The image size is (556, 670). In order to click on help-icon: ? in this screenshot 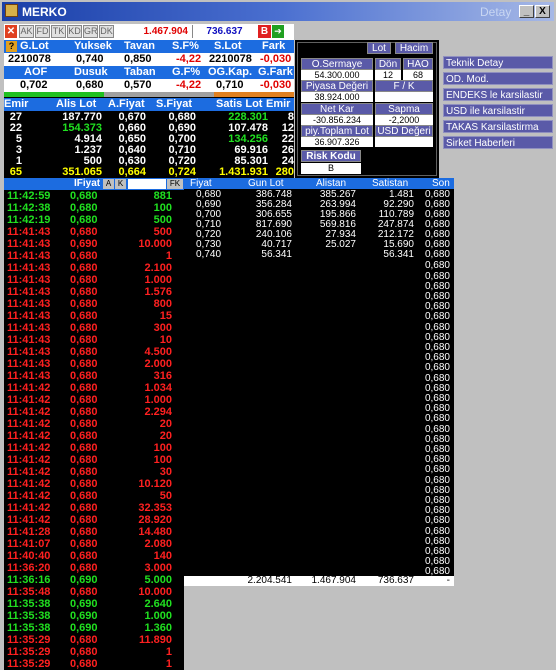, I will do `click(11, 46)`.